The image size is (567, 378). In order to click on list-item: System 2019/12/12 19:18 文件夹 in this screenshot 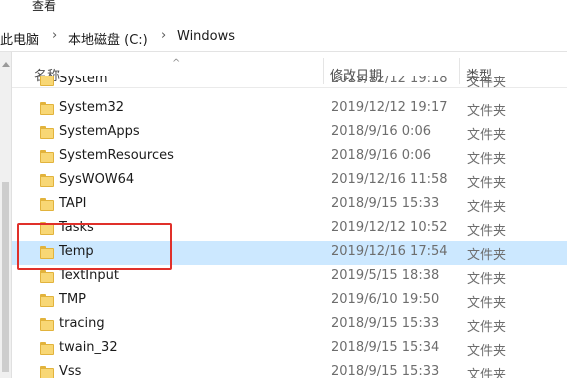, I will do `click(289, 84)`.